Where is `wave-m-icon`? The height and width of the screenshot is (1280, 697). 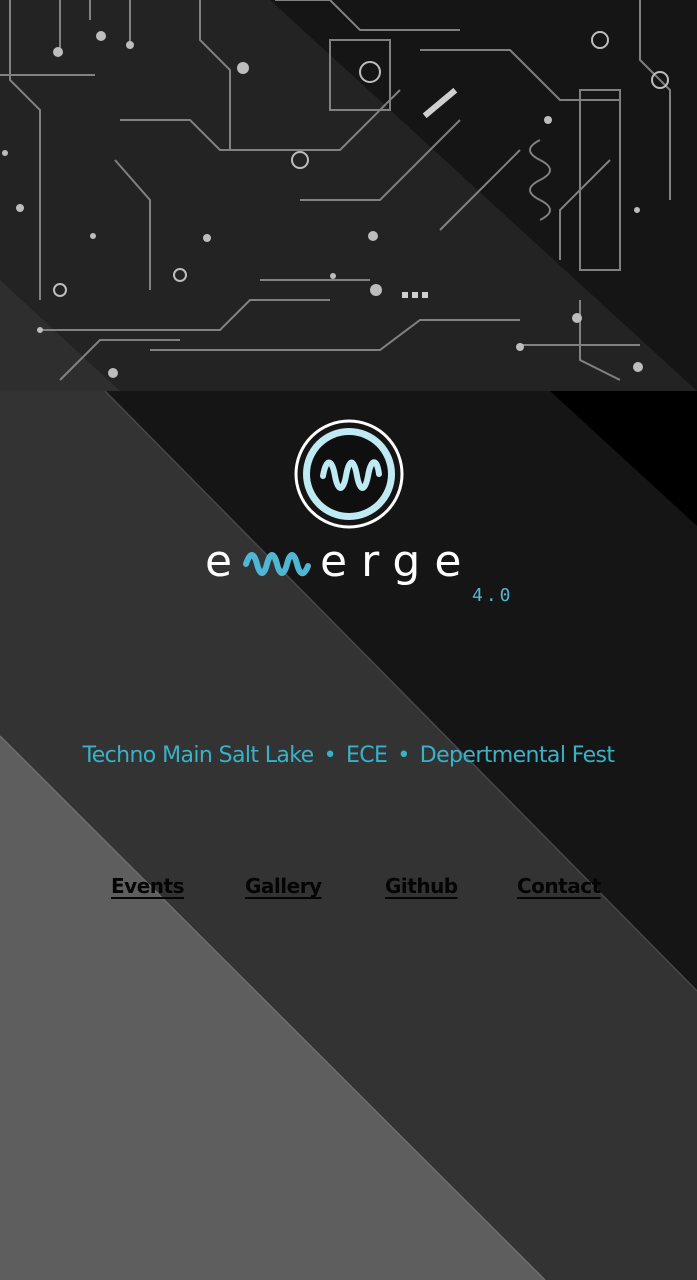
wave-m-icon is located at coordinates (277, 564).